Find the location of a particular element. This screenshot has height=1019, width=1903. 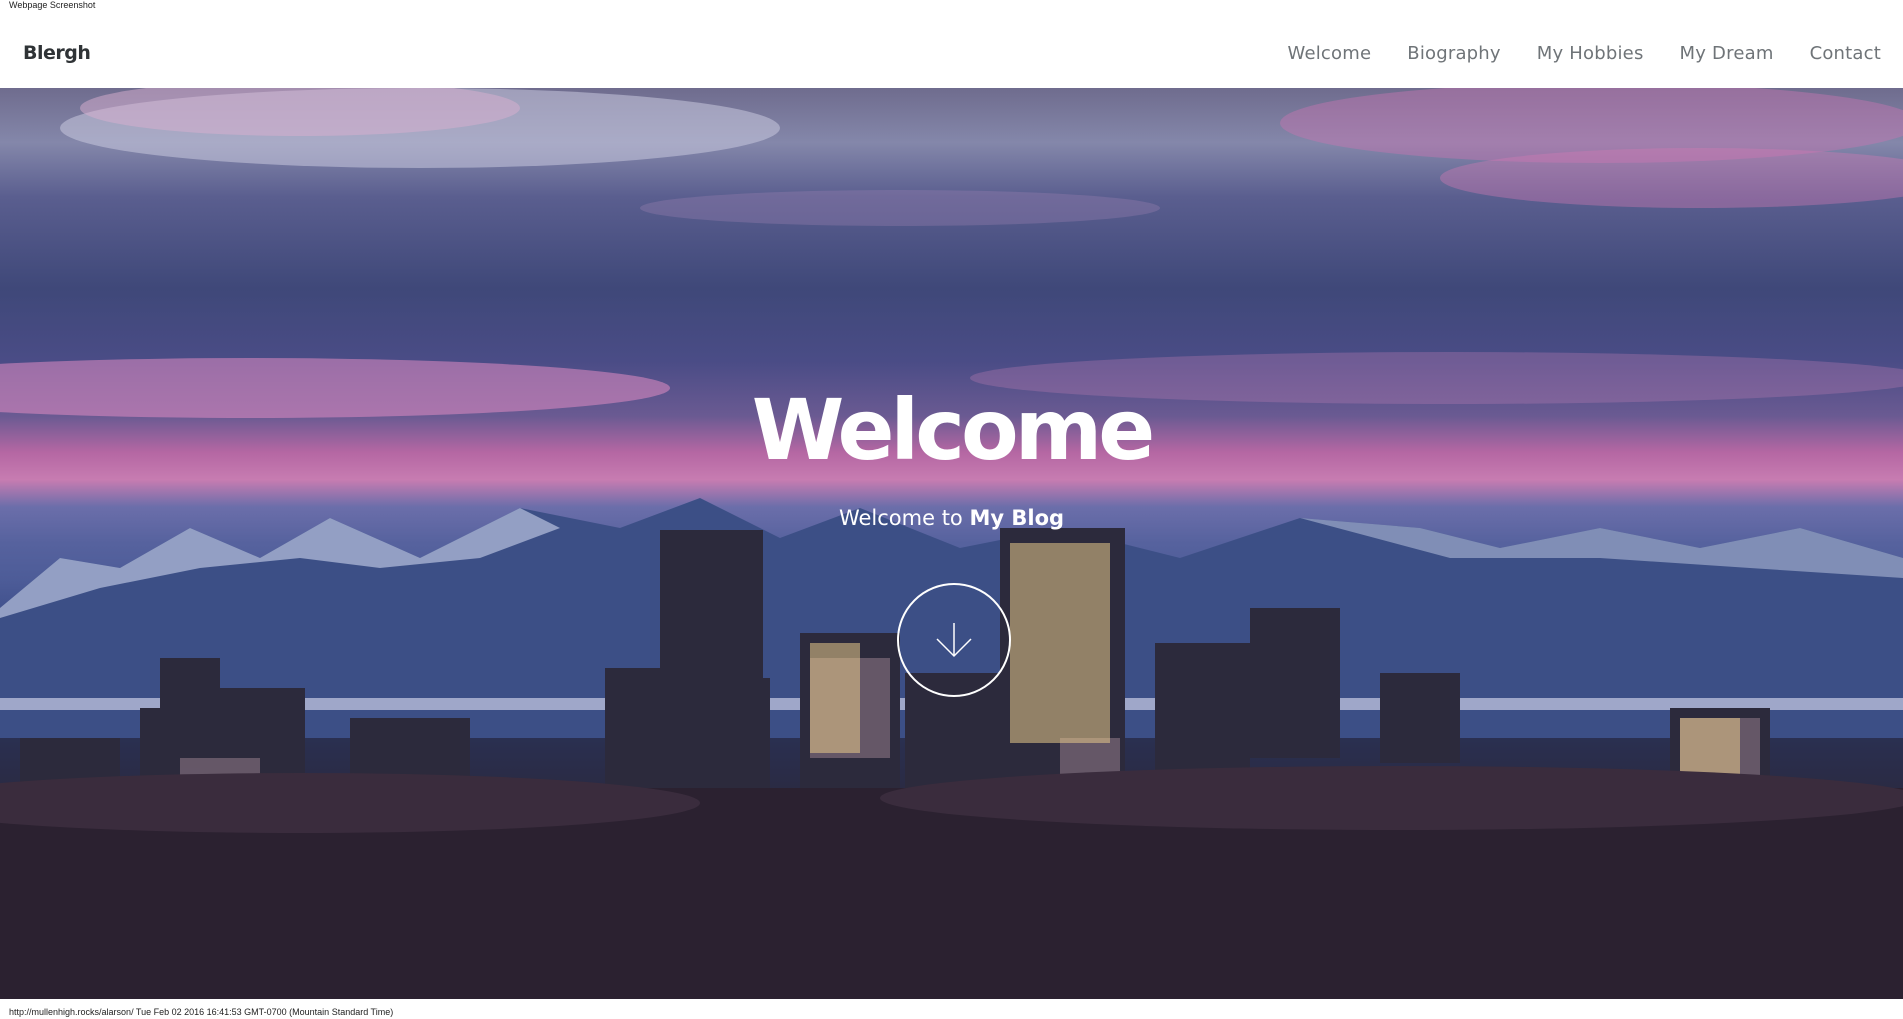

nav-link-my-hobbies: My Hobbies is located at coordinates (1590, 53).